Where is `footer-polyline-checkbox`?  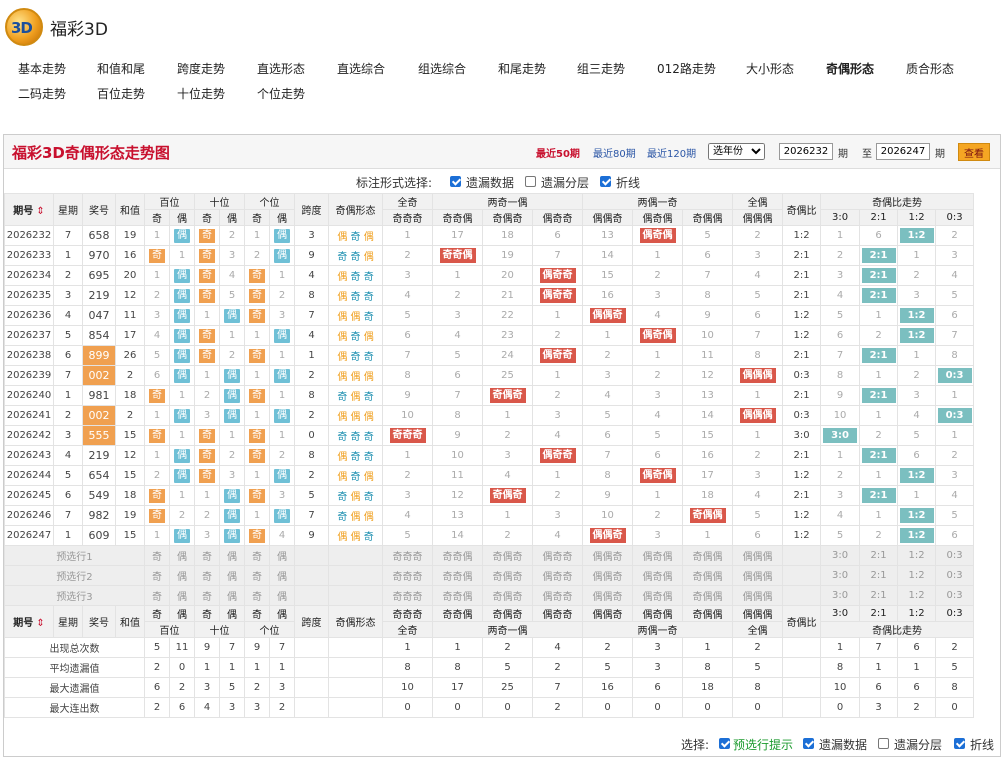 footer-polyline-checkbox is located at coordinates (959, 743).